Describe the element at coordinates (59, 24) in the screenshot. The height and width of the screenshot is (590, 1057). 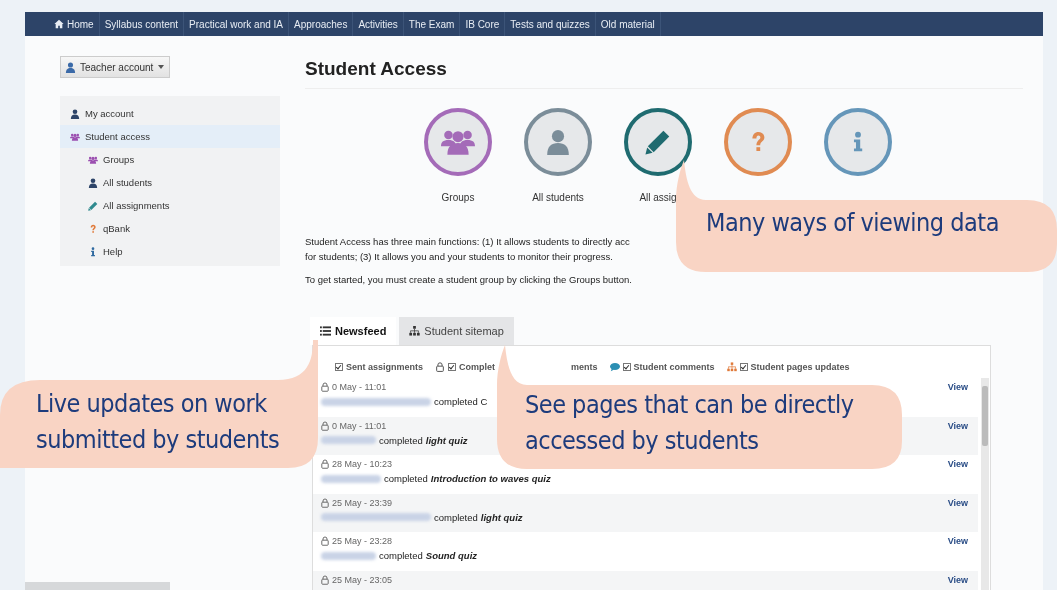
I see `home-icon` at that location.